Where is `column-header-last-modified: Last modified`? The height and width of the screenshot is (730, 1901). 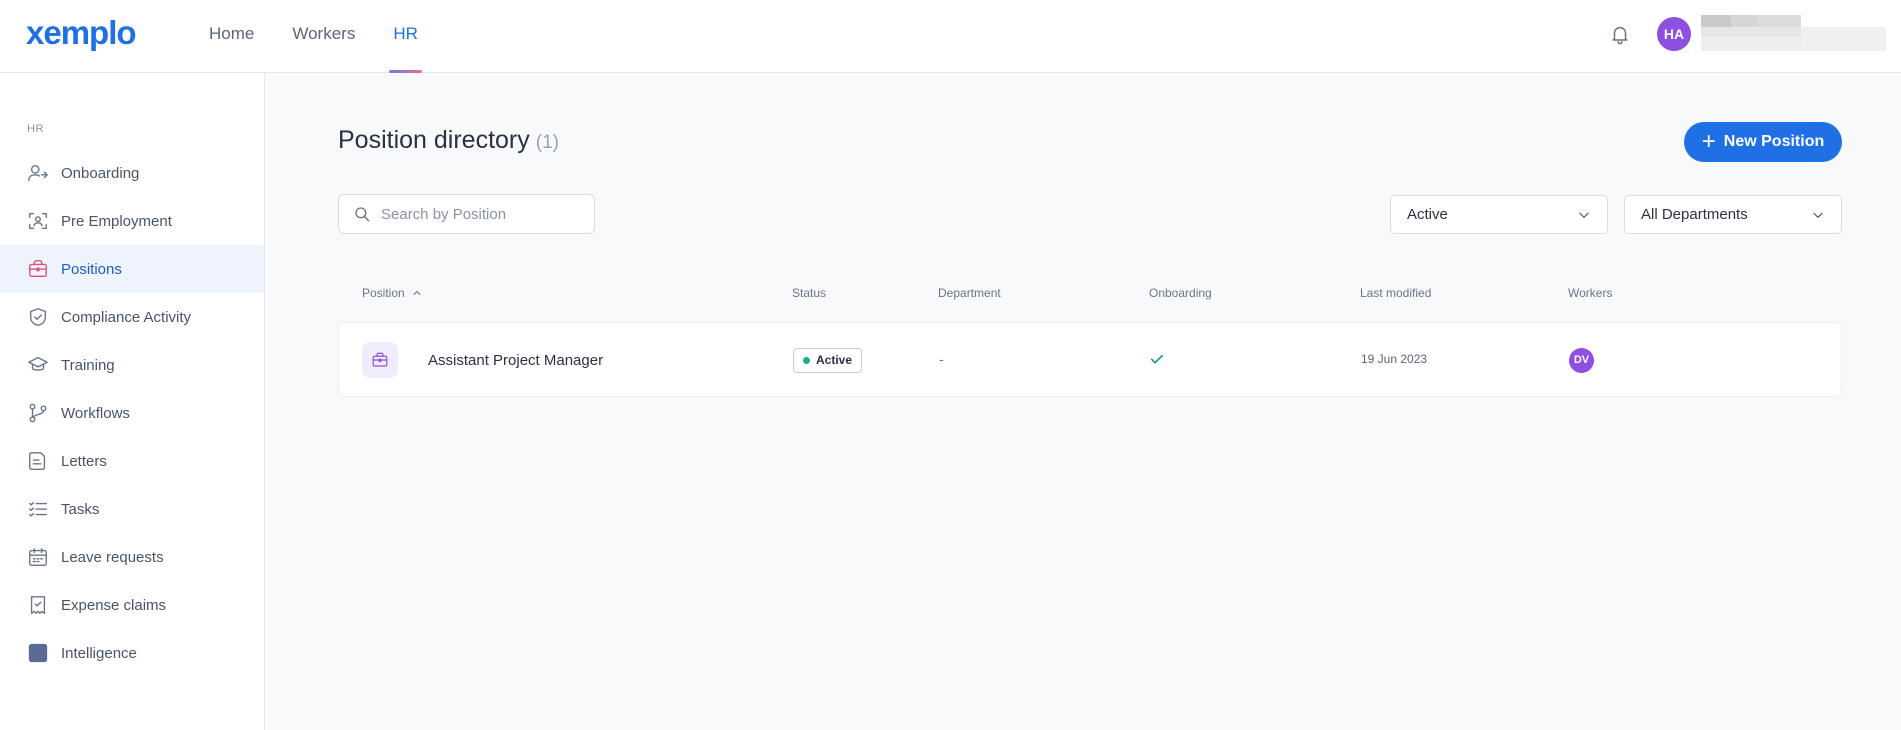 column-header-last-modified: Last modified is located at coordinates (1396, 293).